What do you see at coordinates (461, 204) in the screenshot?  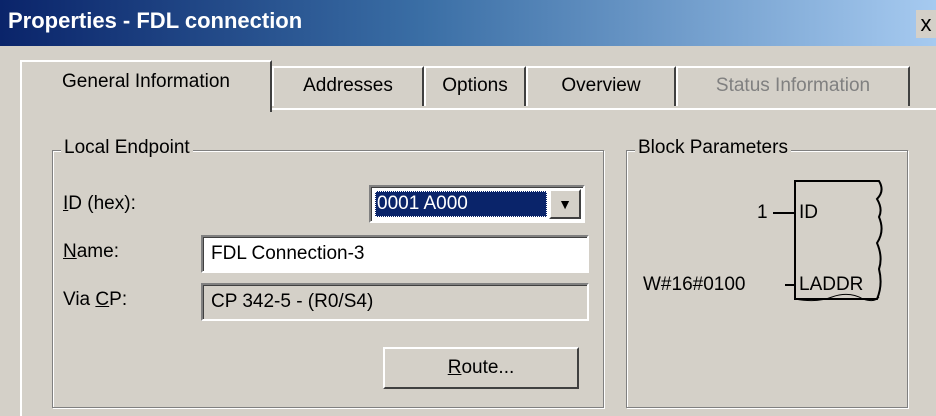 I see `id-combobox-value: 0001 A000` at bounding box center [461, 204].